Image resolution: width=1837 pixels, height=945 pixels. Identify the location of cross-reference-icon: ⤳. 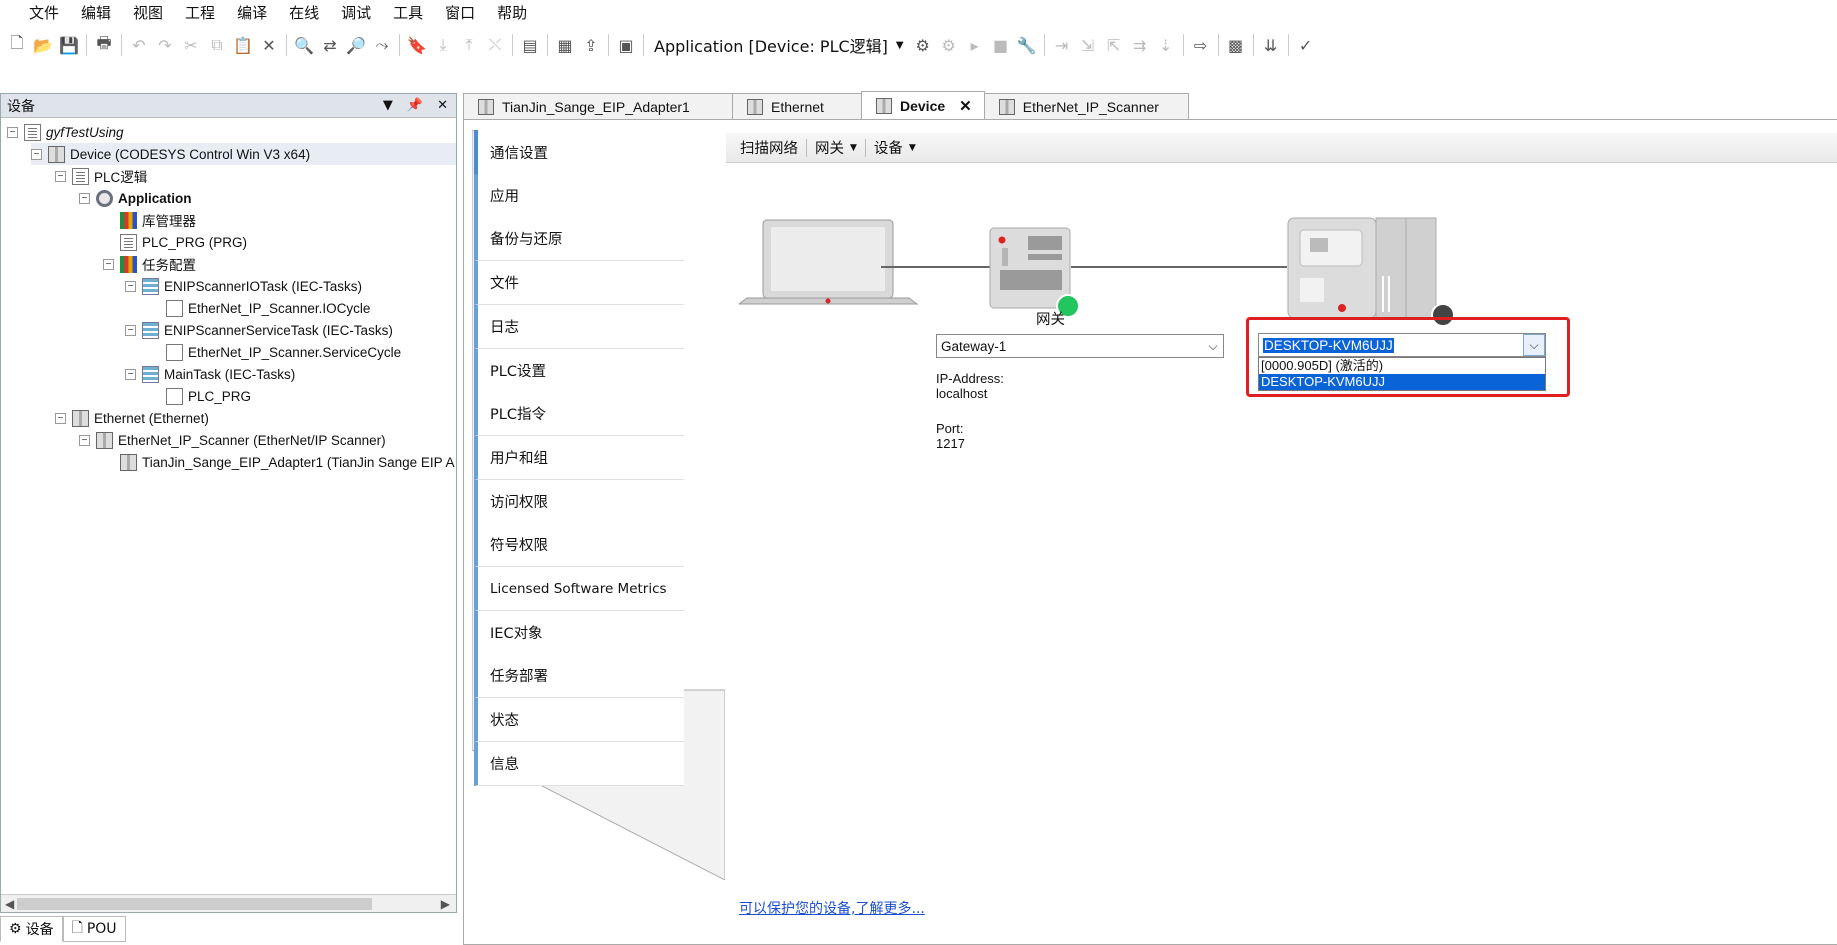
(382, 45).